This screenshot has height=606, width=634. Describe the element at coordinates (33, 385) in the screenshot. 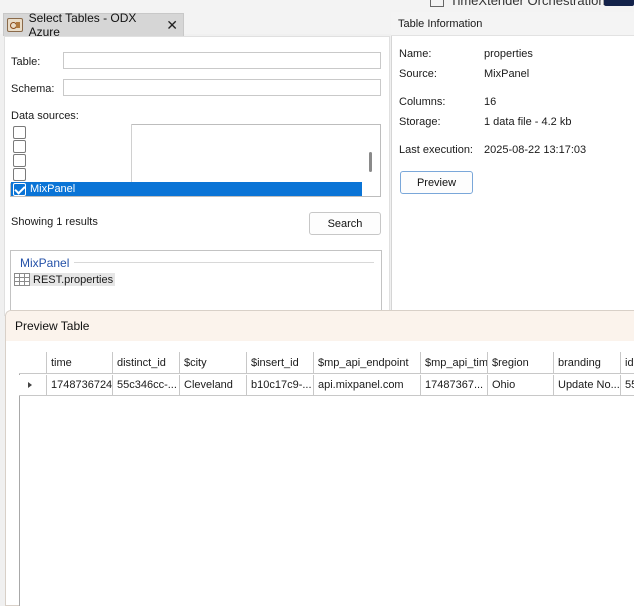

I see `row-selector` at that location.